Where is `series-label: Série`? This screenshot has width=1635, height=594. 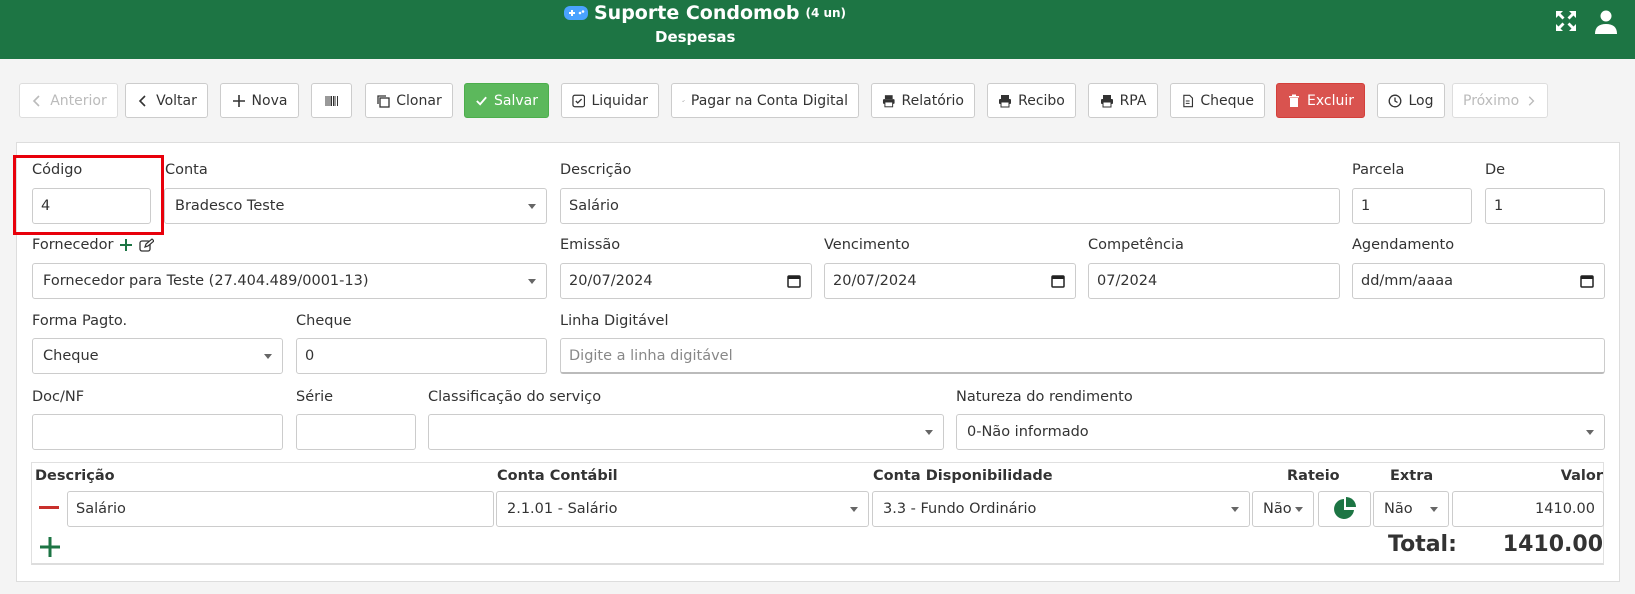 series-label: Série is located at coordinates (315, 397).